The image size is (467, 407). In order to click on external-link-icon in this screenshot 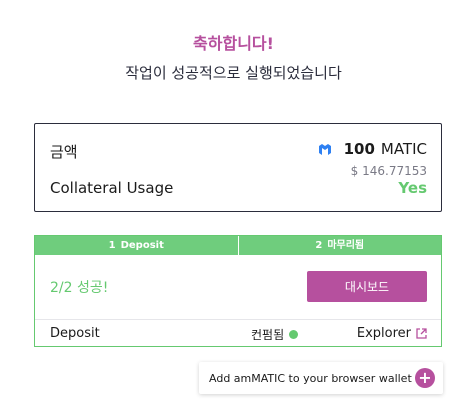, I will do `click(421, 333)`.